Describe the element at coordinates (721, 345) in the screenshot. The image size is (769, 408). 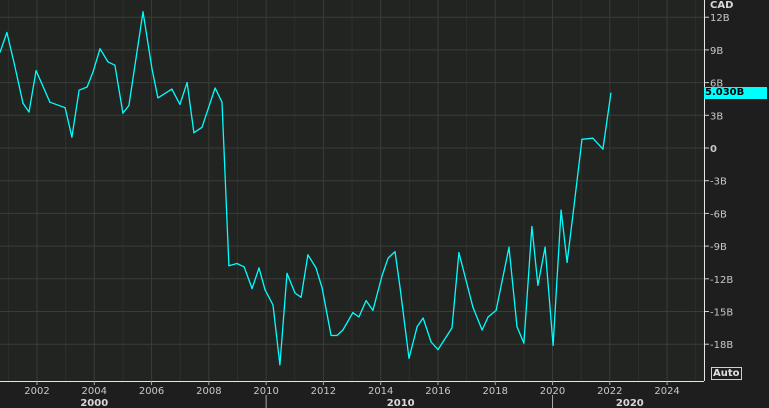
I see `y-tick-label: -18B` at that location.